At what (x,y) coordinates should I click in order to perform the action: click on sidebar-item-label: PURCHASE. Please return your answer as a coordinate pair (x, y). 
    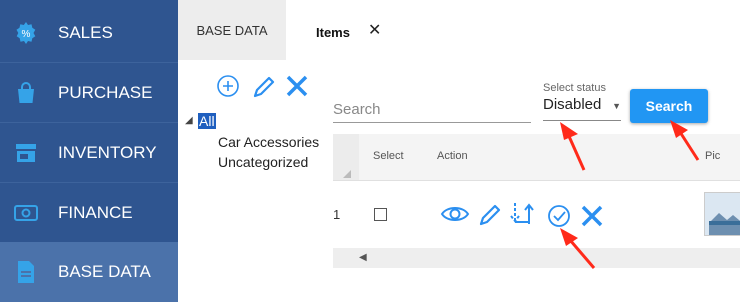
    Looking at the image, I should click on (105, 92).